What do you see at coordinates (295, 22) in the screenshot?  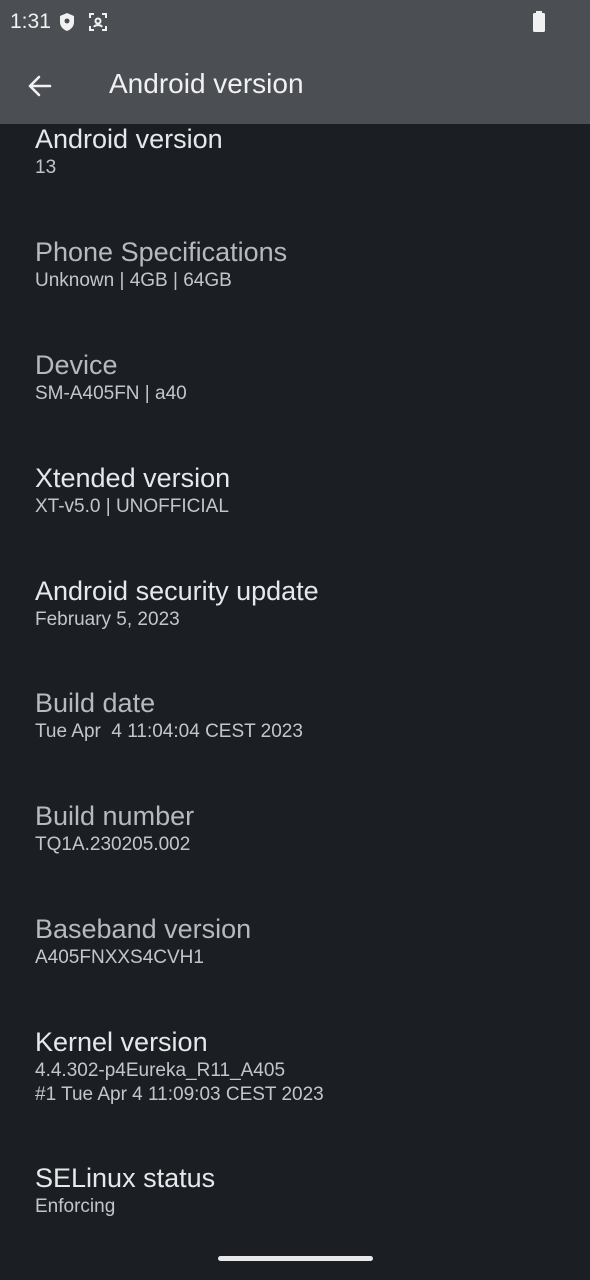 I see `status-bar: 1:31` at bounding box center [295, 22].